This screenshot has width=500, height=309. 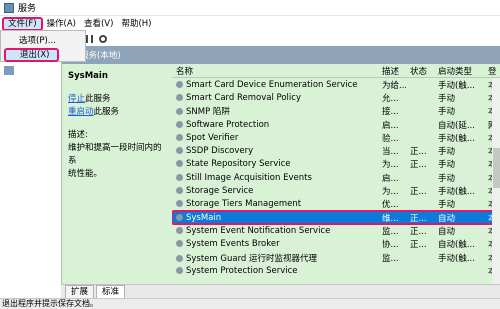 I want to click on menu-help: 帮助(H), so click(x=136, y=24).